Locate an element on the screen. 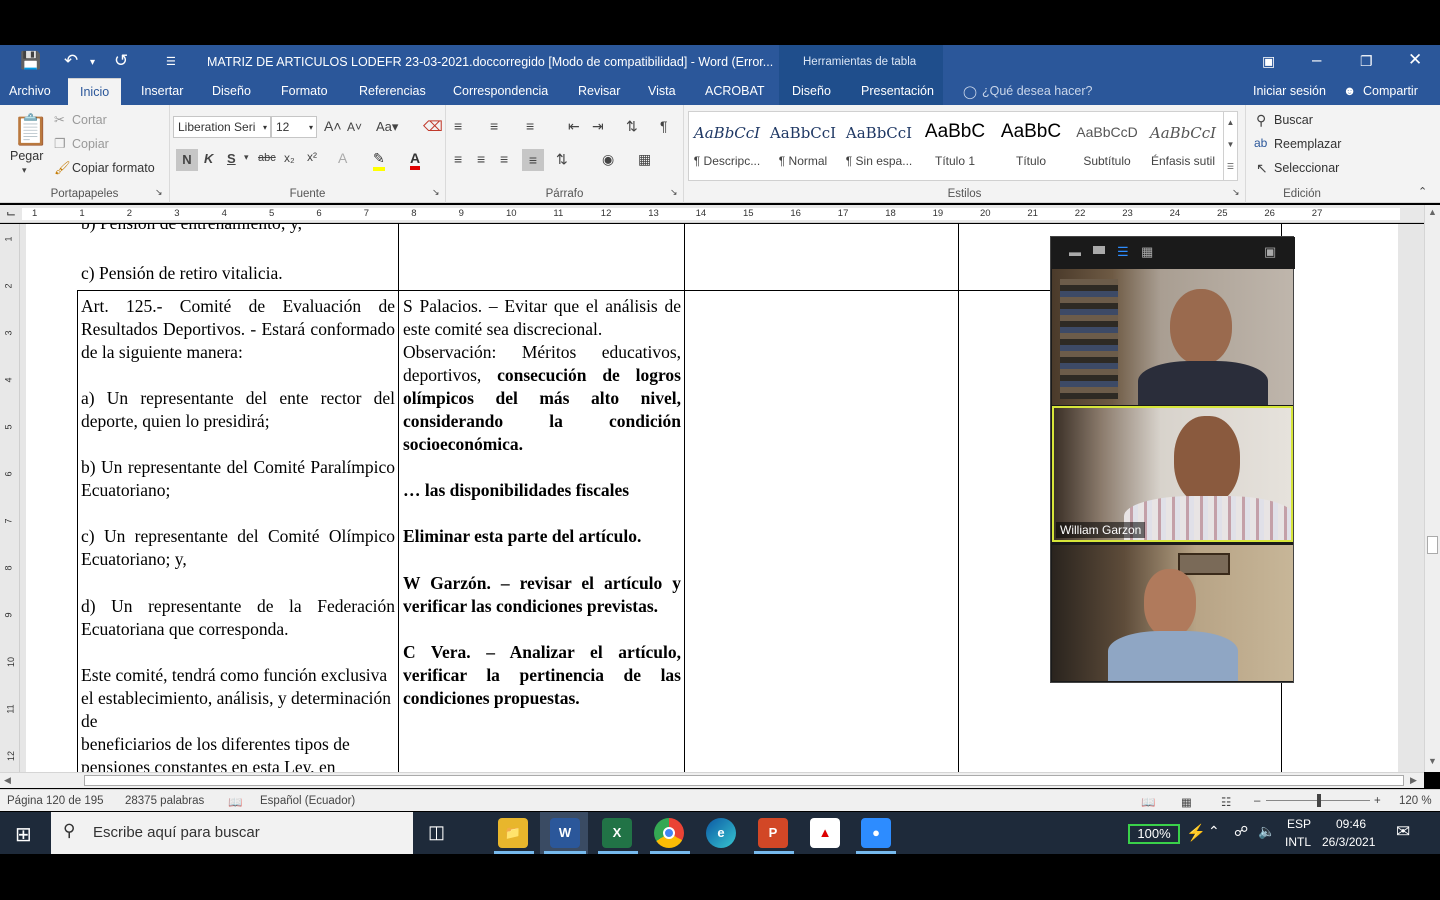 The width and height of the screenshot is (1440, 900). exit-mini-window-icon: ▣ is located at coordinates (1270, 252).